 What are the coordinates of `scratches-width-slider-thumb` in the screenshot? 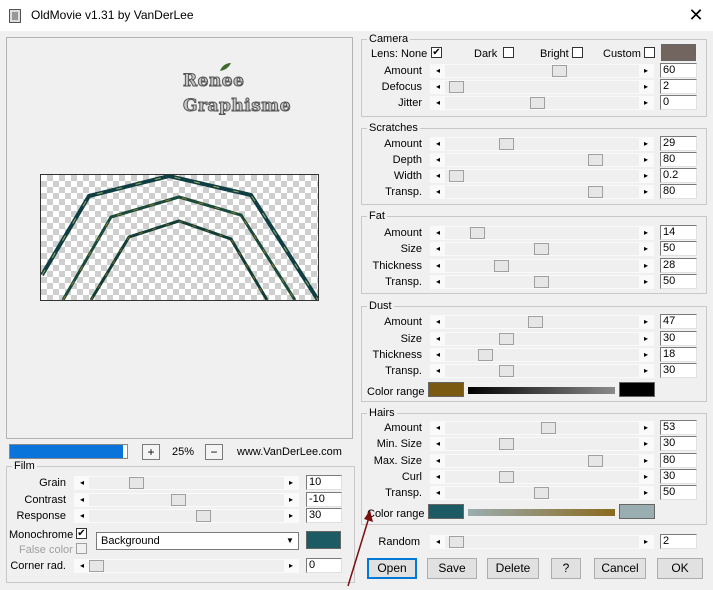 It's located at (456, 176).